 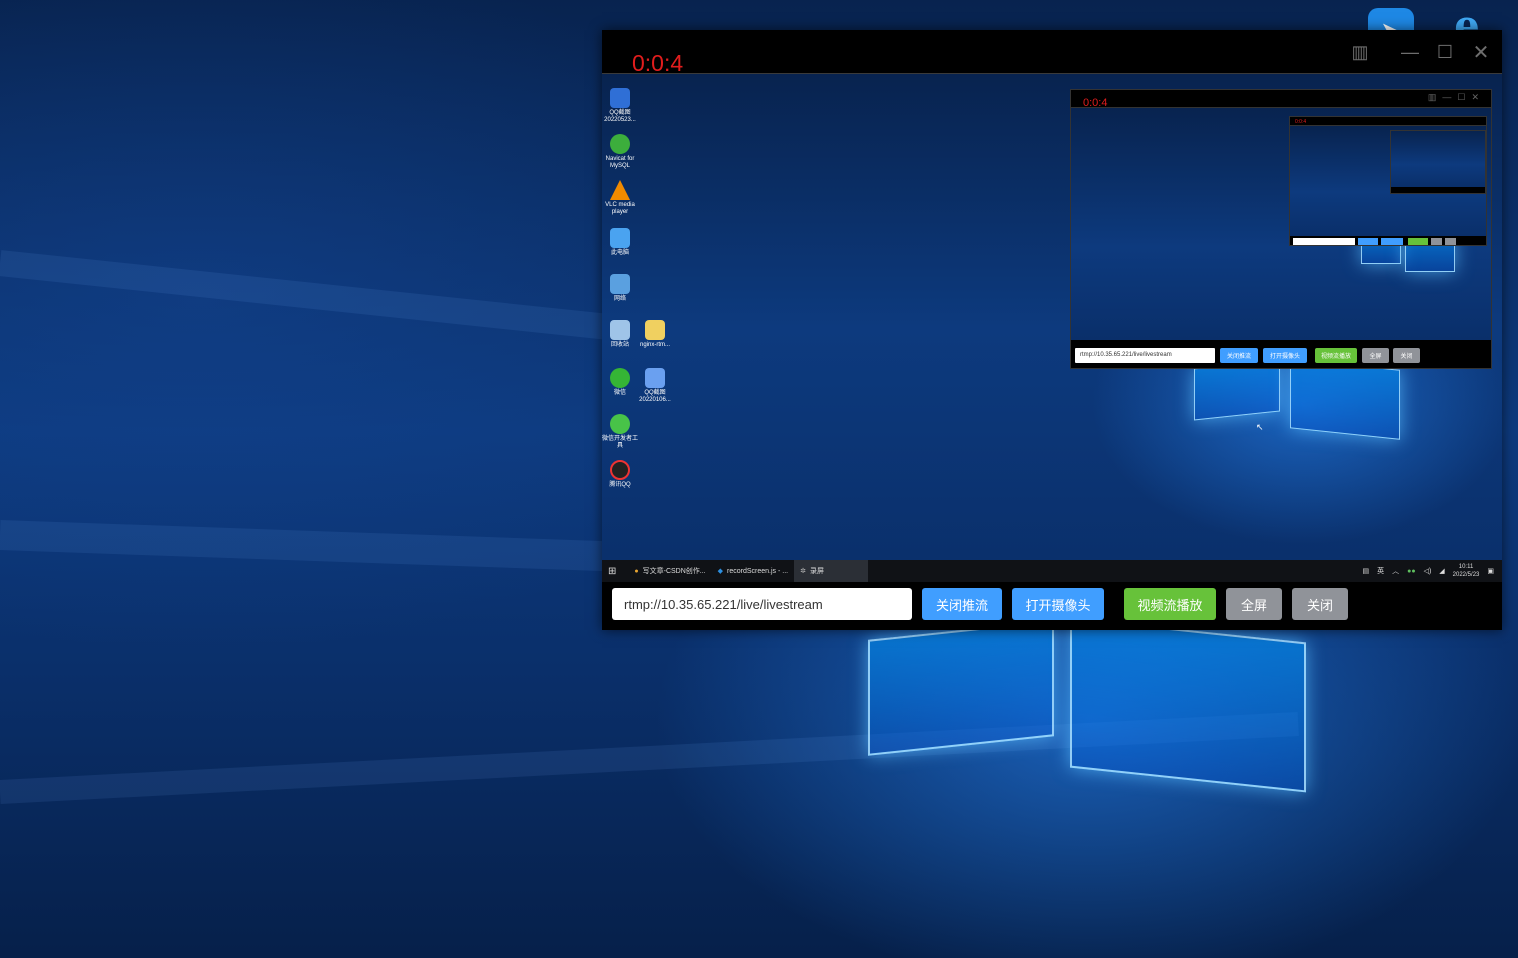 I want to click on navicat-icon, so click(x=620, y=144).